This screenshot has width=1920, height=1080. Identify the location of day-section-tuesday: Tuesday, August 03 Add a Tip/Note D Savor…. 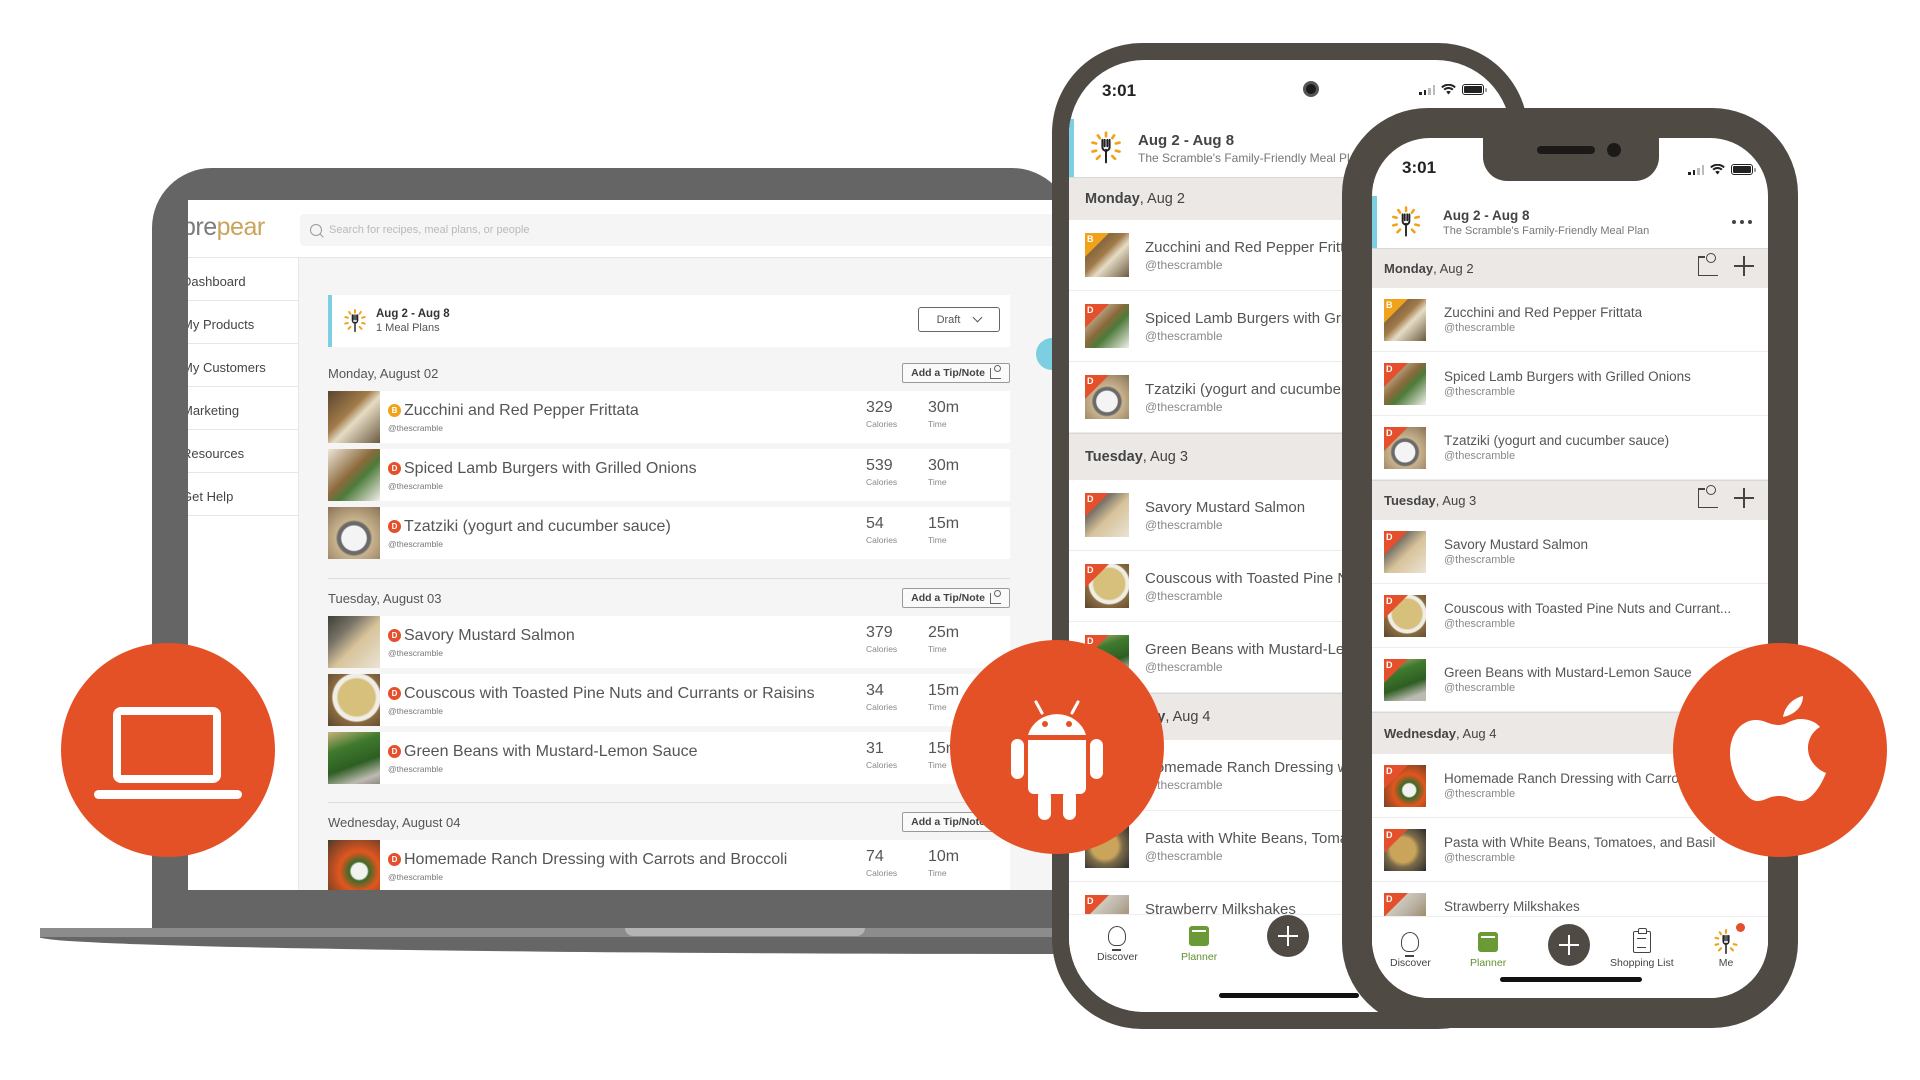
(669, 685).